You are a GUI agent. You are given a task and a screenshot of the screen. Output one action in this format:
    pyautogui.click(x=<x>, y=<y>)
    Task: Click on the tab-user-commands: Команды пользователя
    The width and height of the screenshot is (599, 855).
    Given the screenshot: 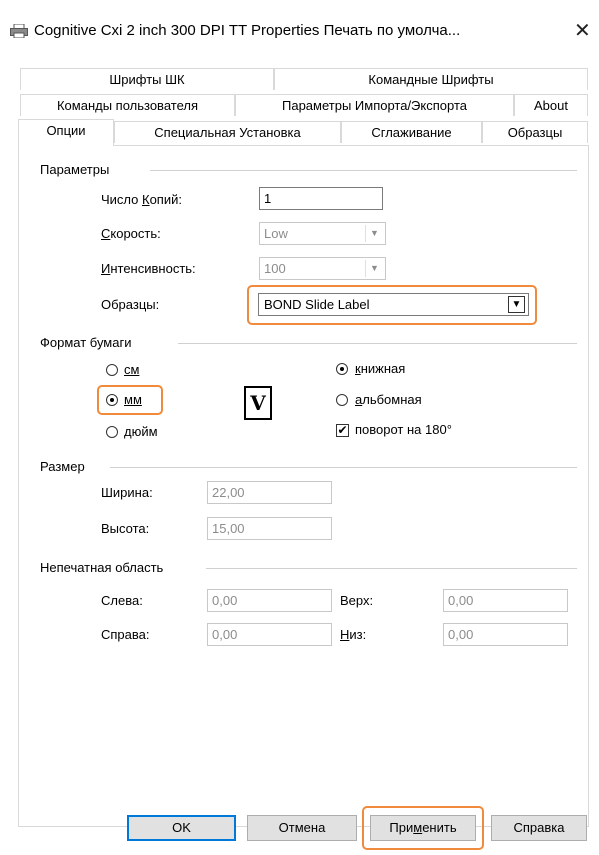 What is the action you would take?
    pyautogui.click(x=127, y=105)
    